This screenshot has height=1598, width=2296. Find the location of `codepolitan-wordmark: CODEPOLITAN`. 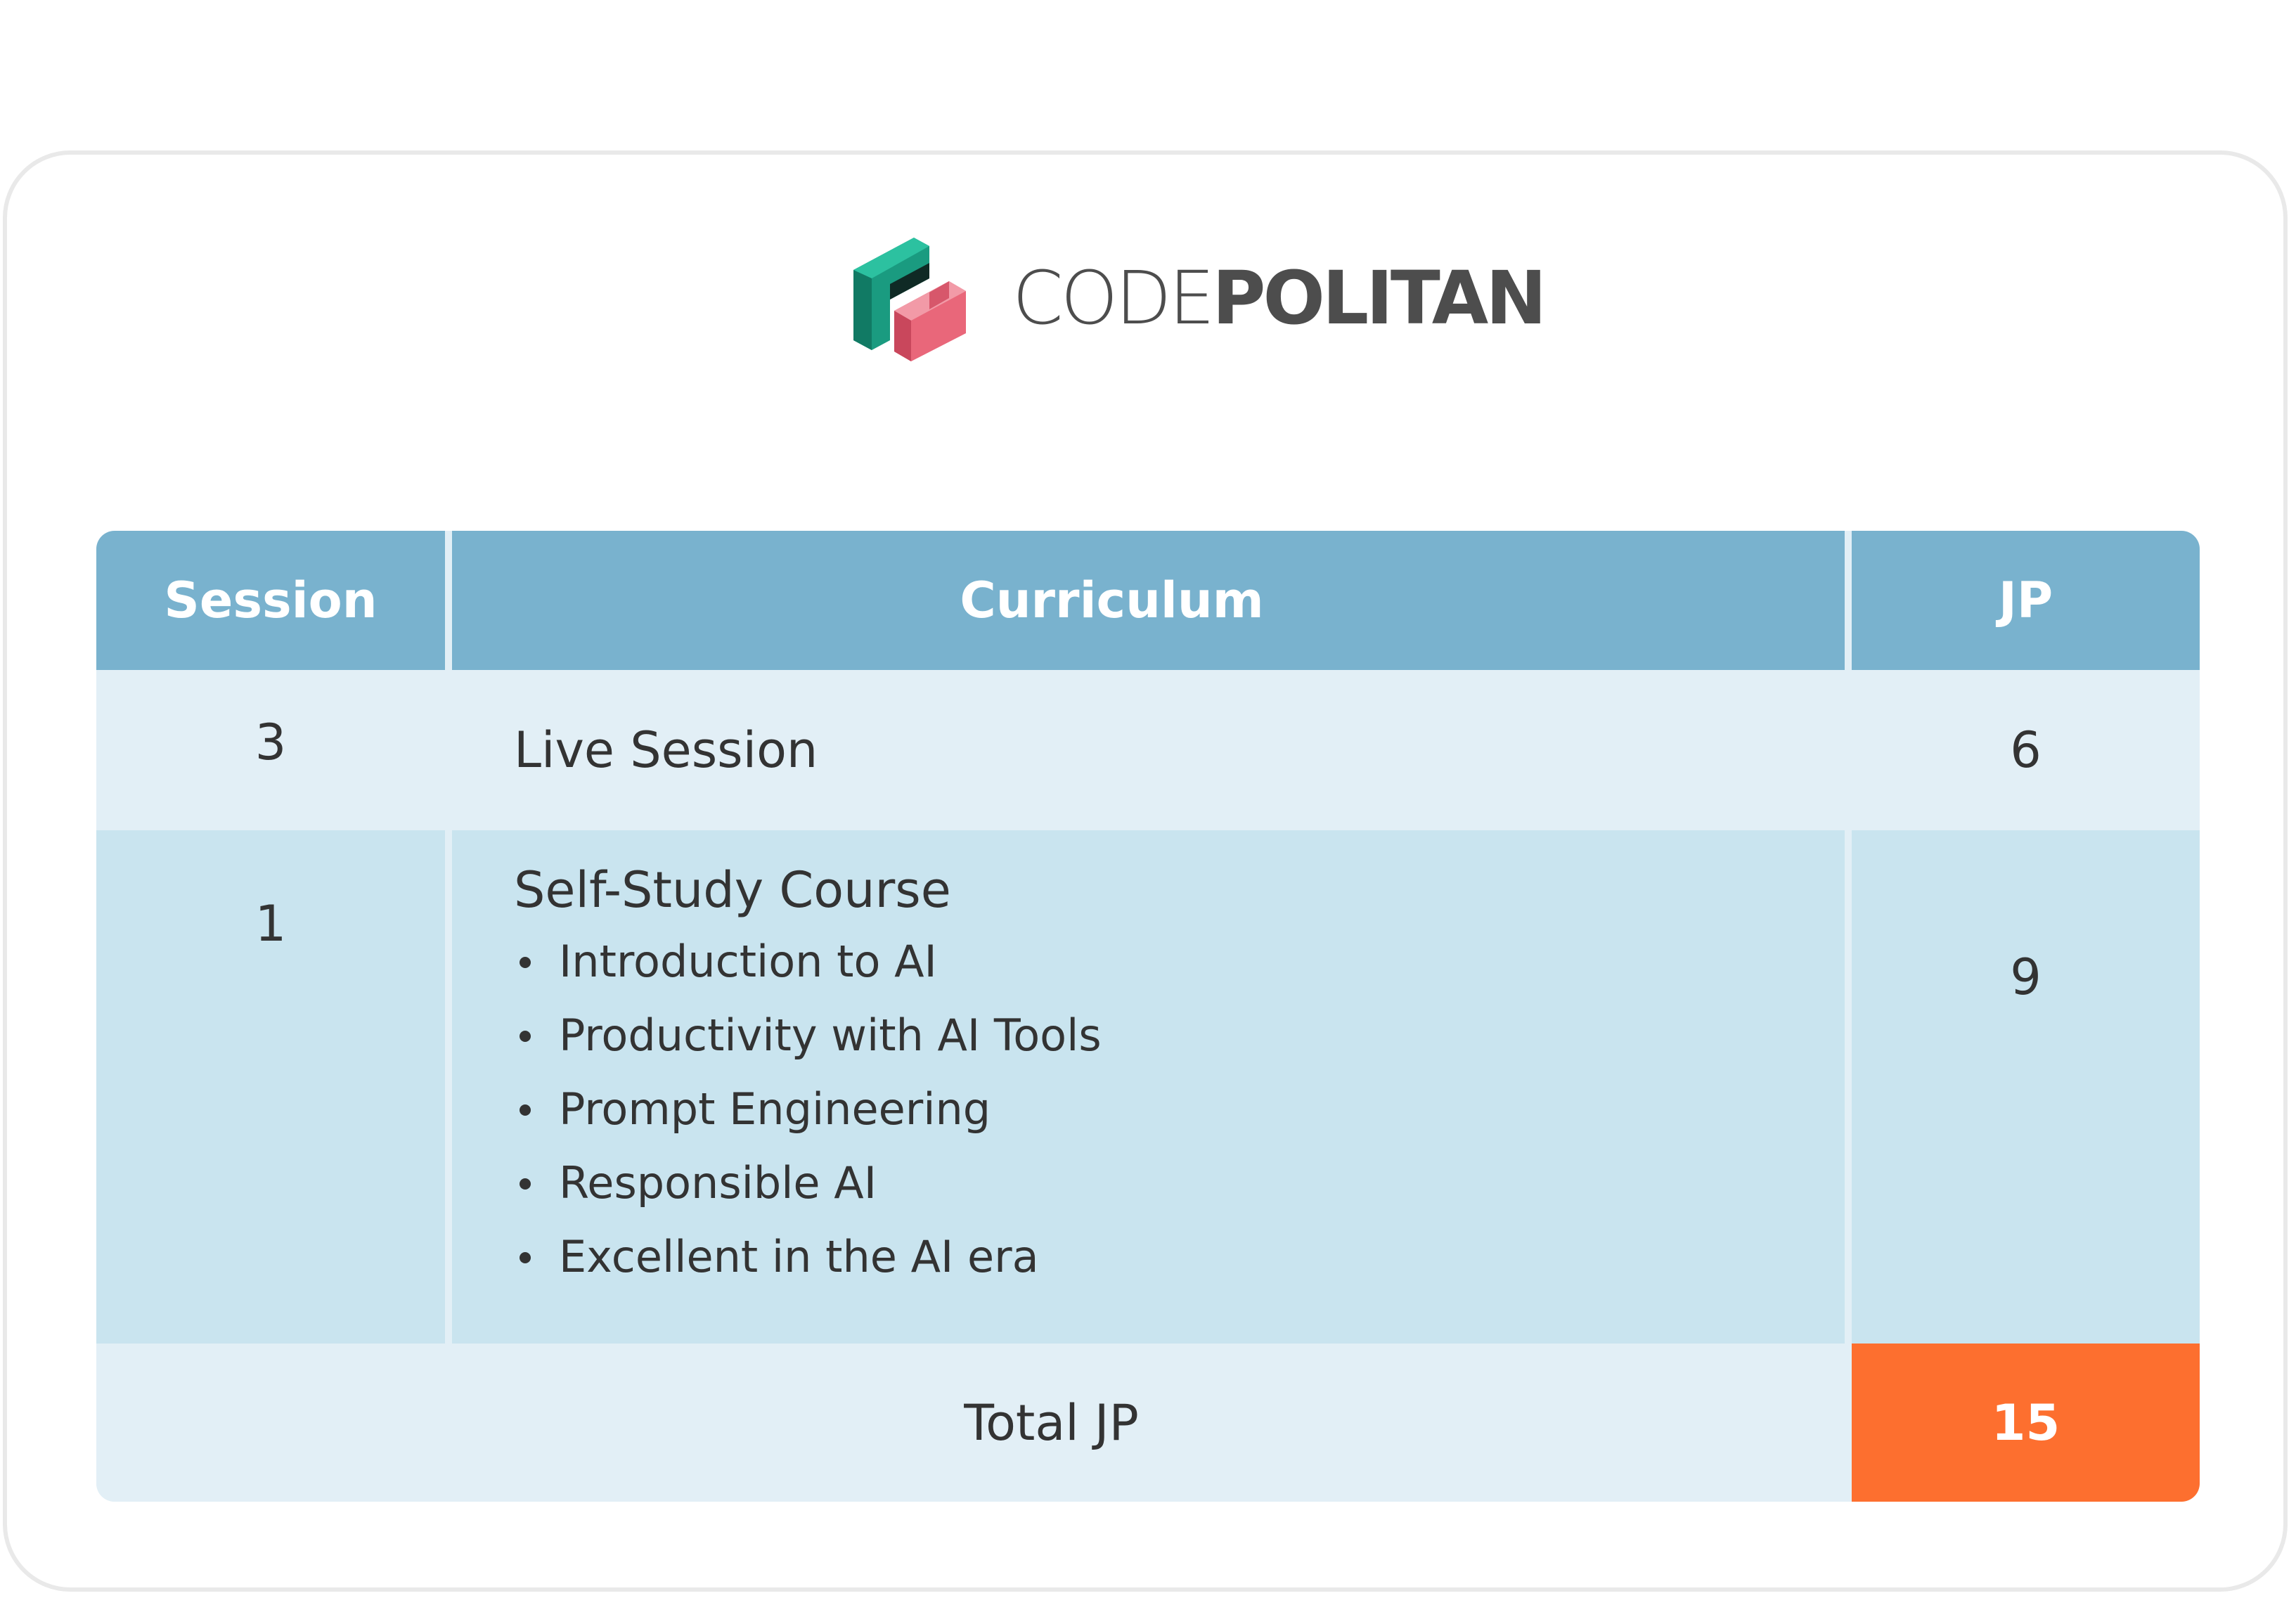

codepolitan-wordmark: CODEPOLITAN is located at coordinates (1279, 298).